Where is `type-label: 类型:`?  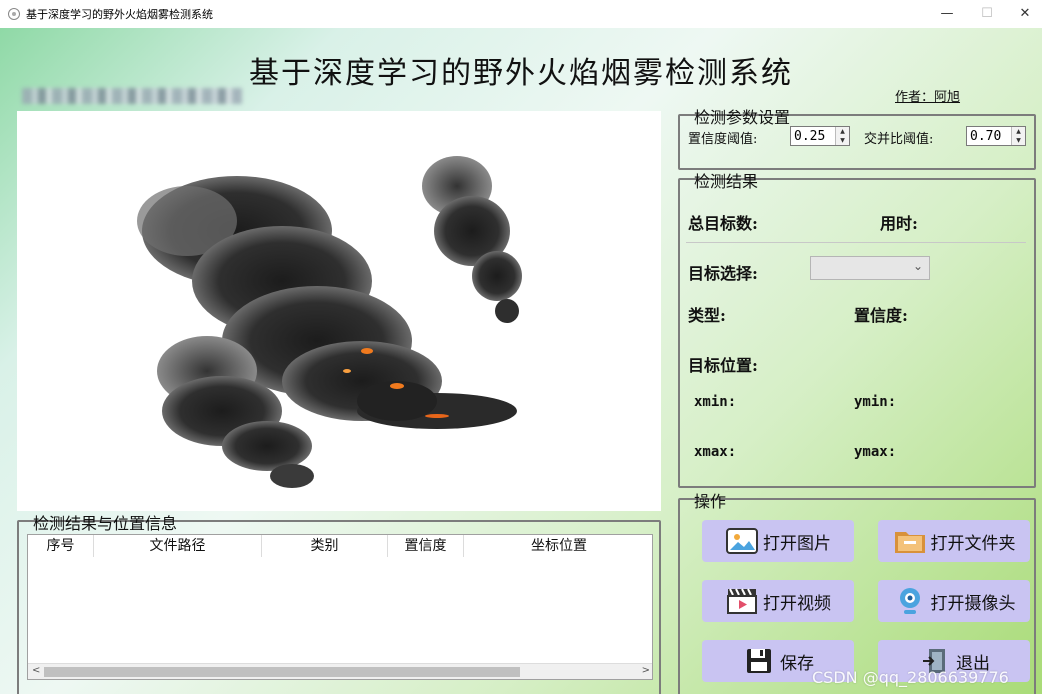
type-label: 类型: is located at coordinates (707, 315).